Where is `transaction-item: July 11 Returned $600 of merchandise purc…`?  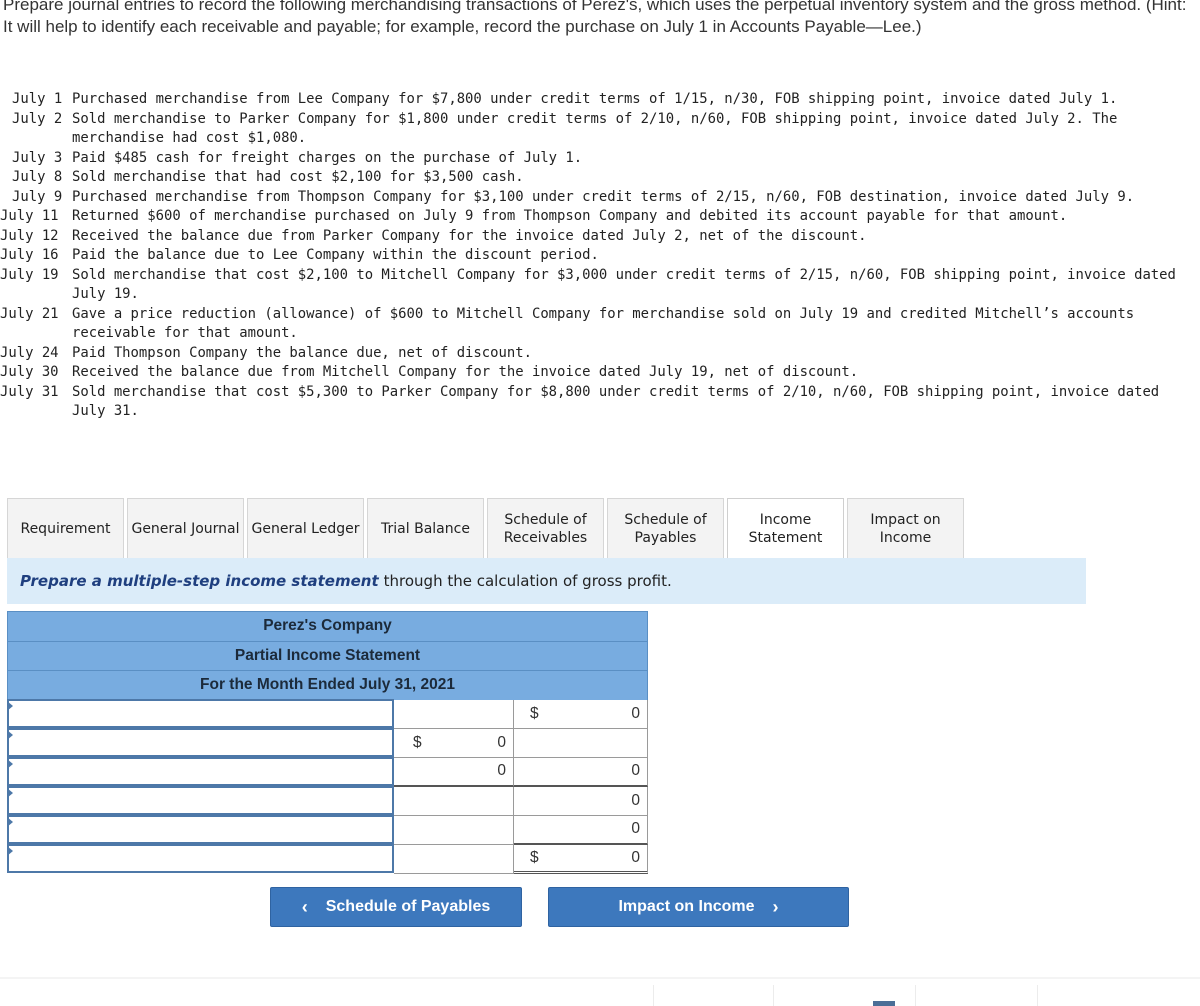 transaction-item: July 11 Returned $600 of merchandise purc… is located at coordinates (600, 217).